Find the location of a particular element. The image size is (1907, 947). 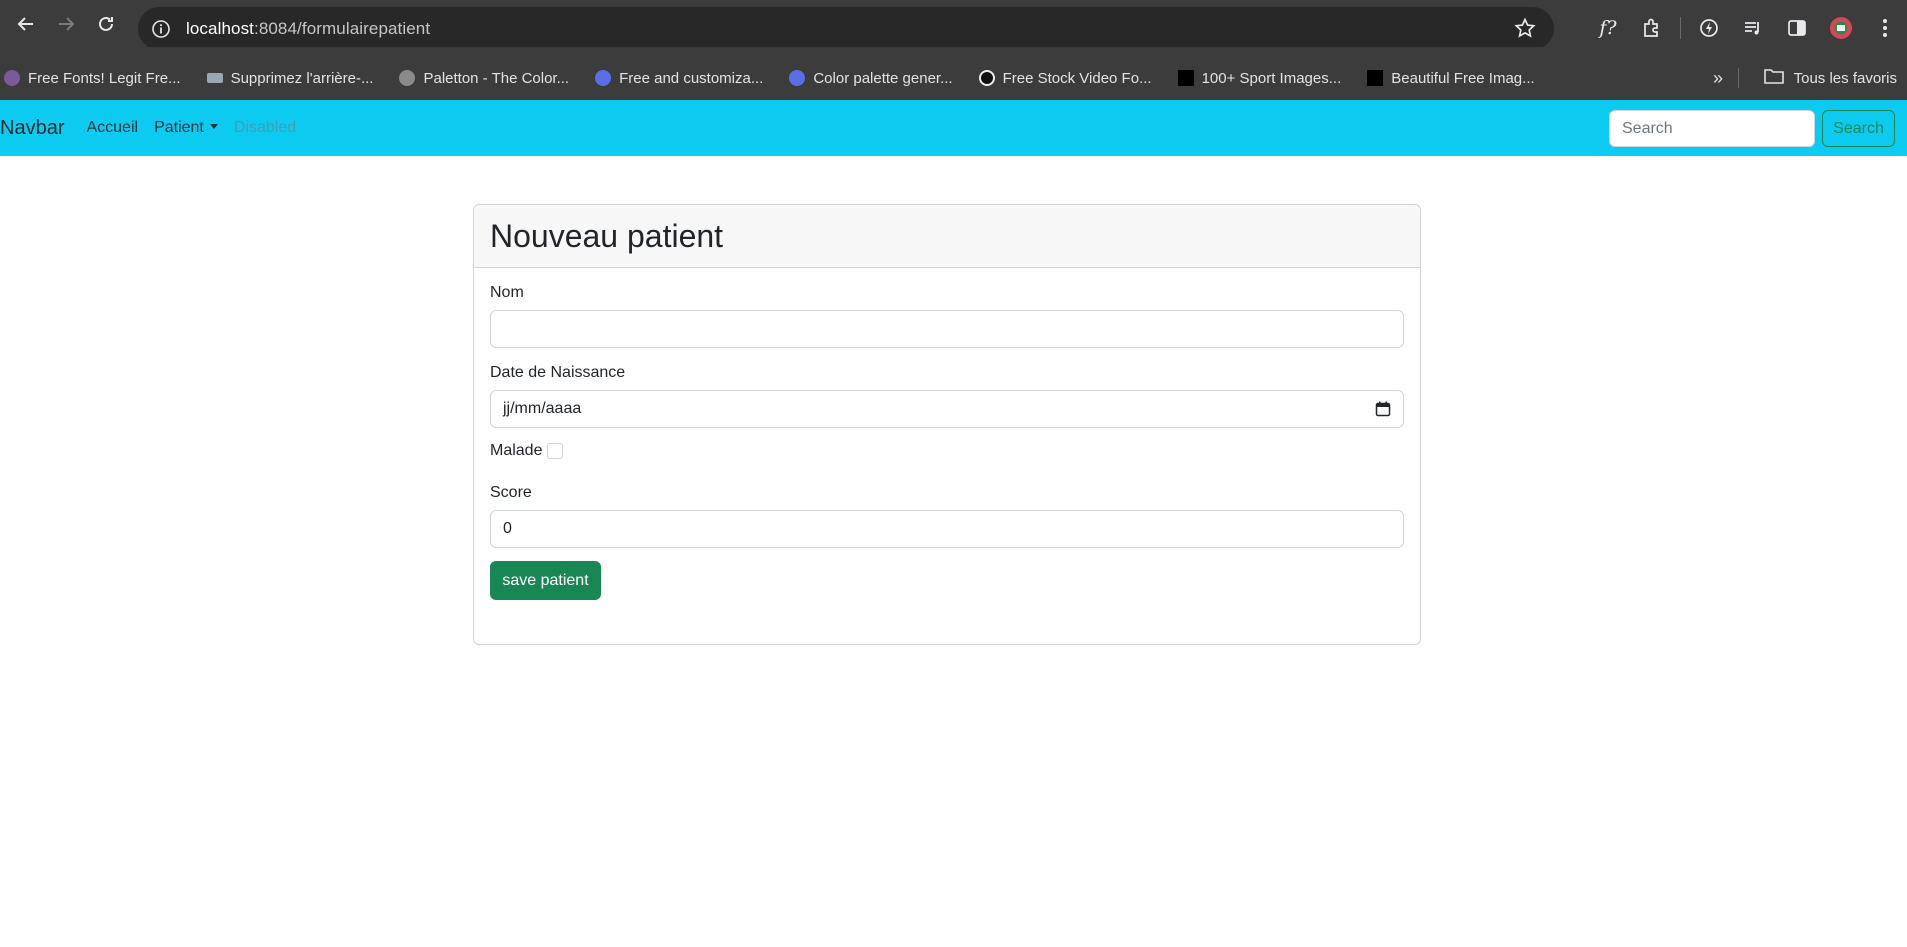

search-button: Search is located at coordinates (1858, 128).